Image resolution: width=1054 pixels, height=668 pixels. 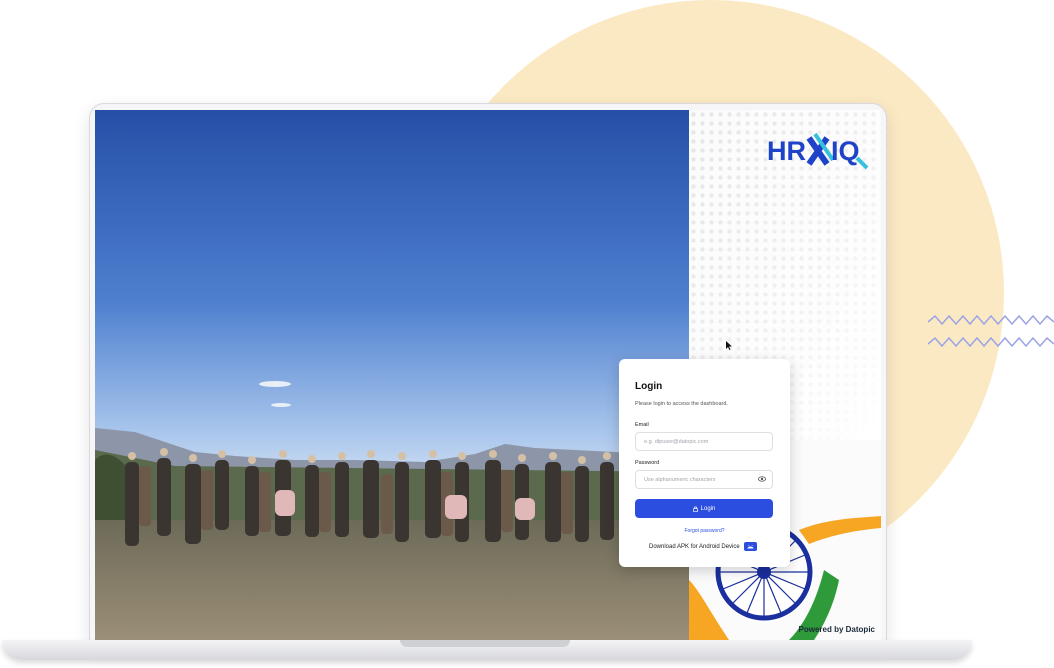 I want to click on download-apk-label: Download APK for Android Device, so click(x=694, y=546).